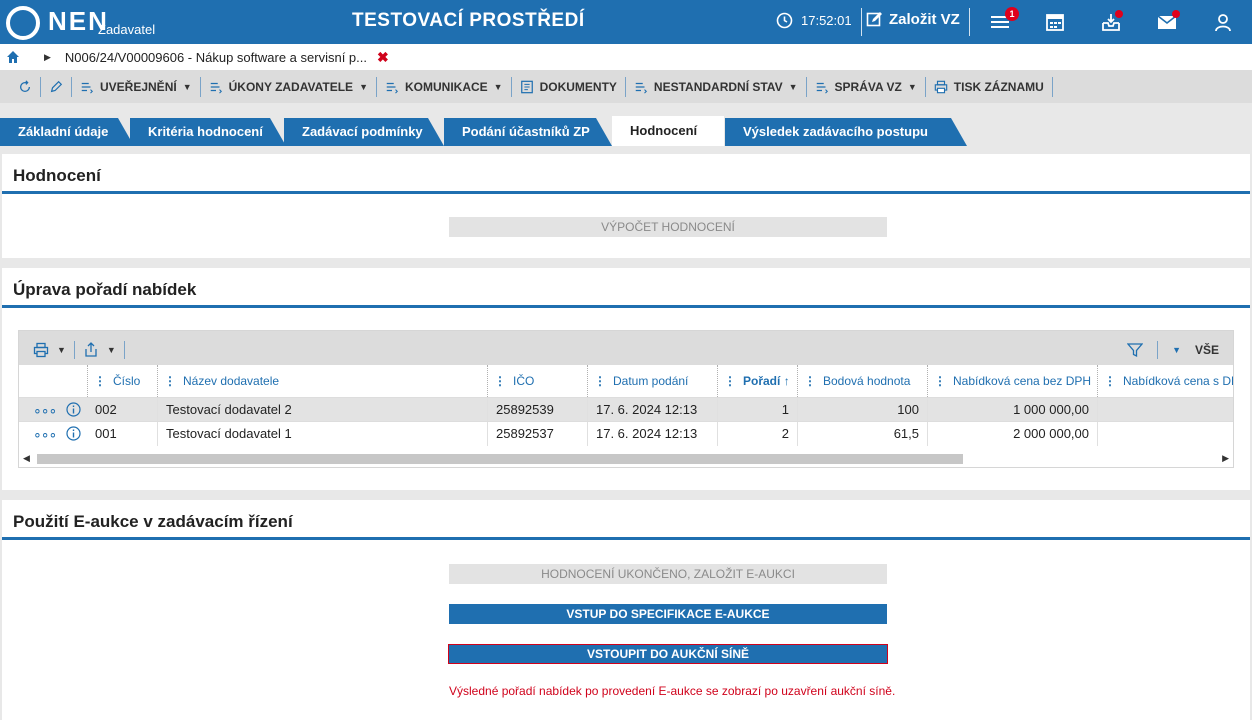 The width and height of the screenshot is (1252, 720). Describe the element at coordinates (1223, 22) in the screenshot. I see `user-icon` at that location.